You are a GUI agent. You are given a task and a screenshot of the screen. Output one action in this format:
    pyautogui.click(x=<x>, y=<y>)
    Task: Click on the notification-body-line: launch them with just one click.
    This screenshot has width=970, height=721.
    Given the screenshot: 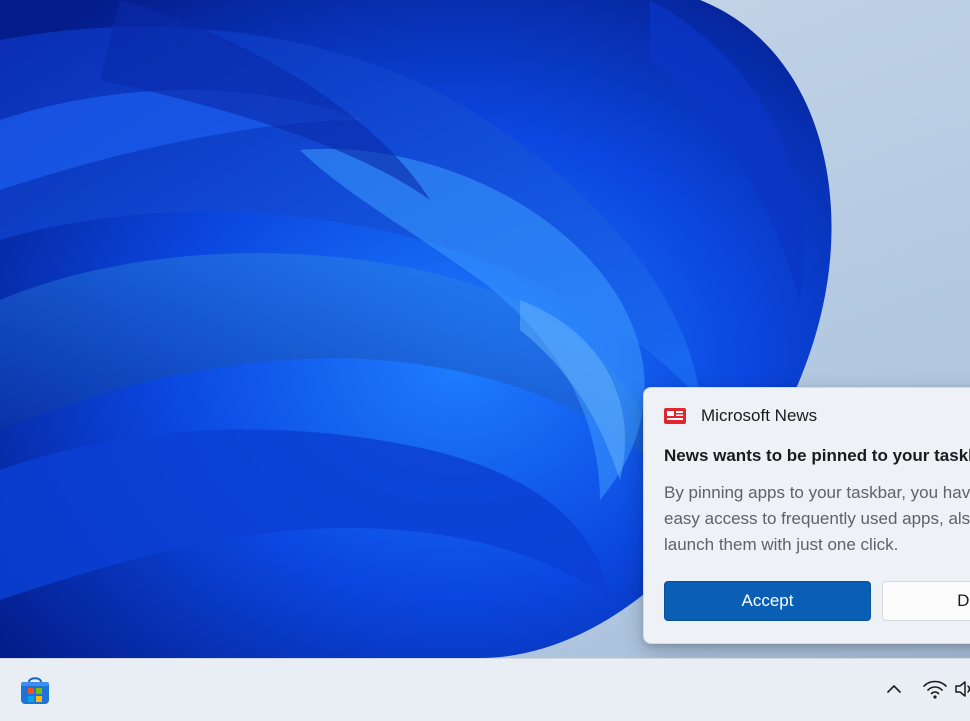 What is the action you would take?
    pyautogui.click(x=781, y=544)
    